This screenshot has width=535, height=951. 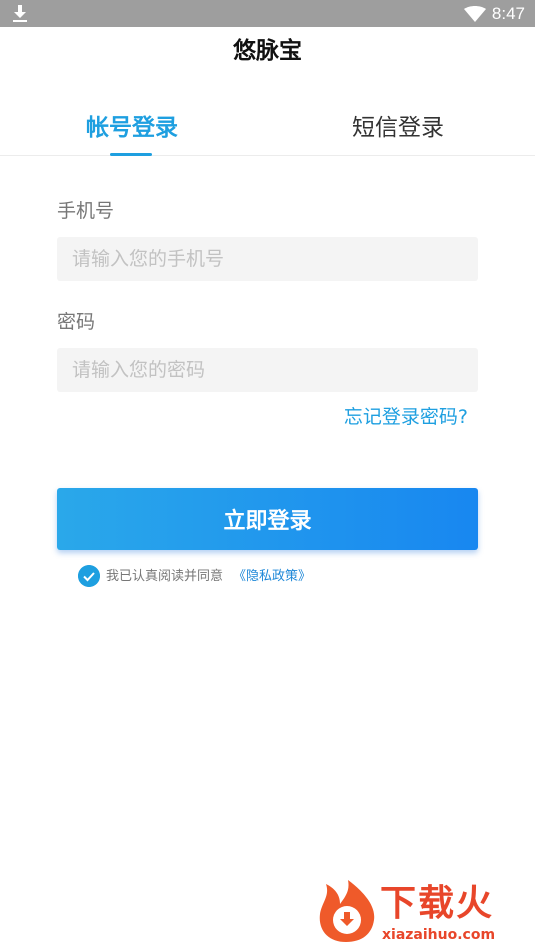 I want to click on active-tab-indicator, so click(x=131, y=154).